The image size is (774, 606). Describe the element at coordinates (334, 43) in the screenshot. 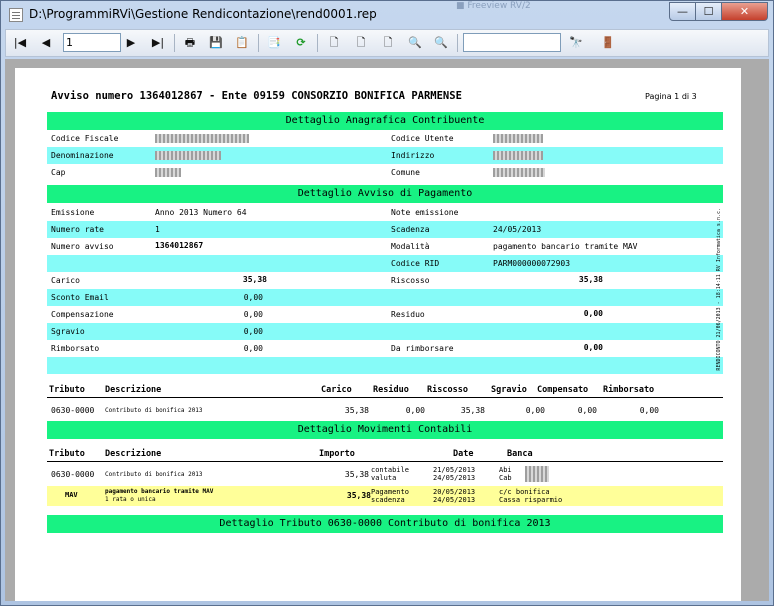

I see `single-page-icon: 🗋` at that location.